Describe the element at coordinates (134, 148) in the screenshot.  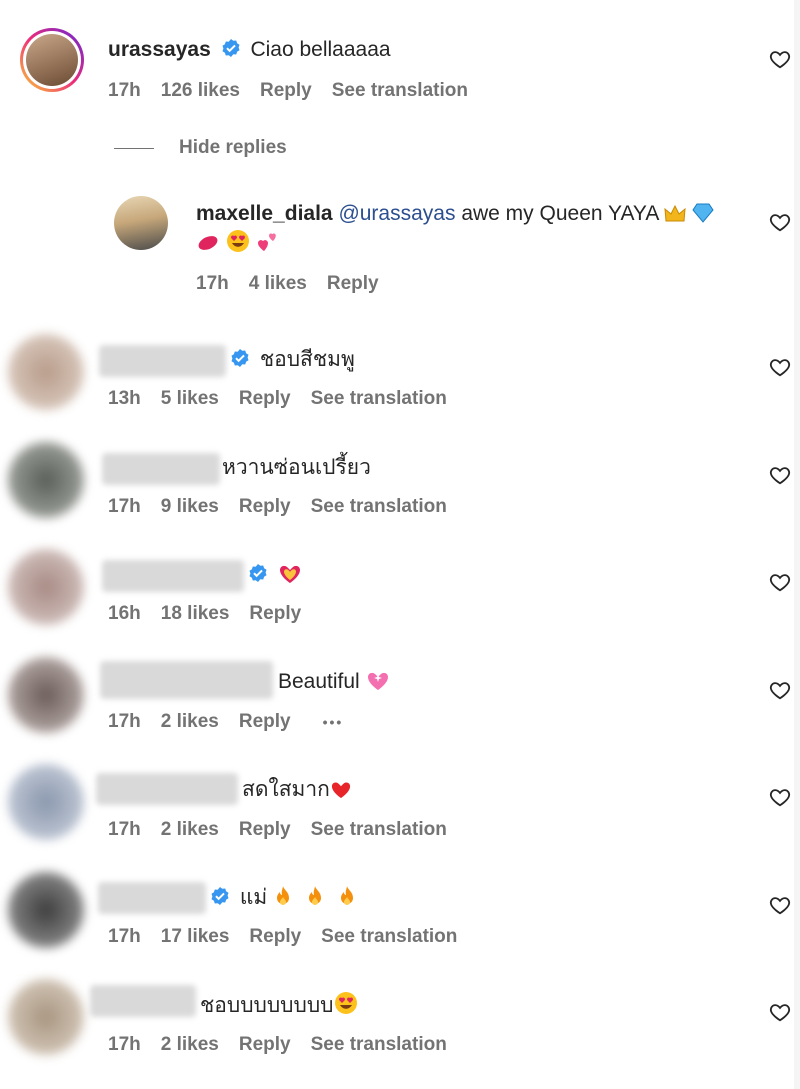
I see `divider` at that location.